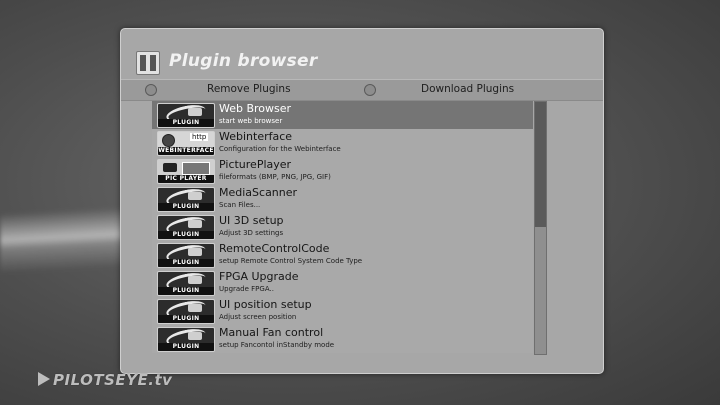  Describe the element at coordinates (274, 248) in the screenshot. I see `plugin-title: RemoteControlCode` at that location.